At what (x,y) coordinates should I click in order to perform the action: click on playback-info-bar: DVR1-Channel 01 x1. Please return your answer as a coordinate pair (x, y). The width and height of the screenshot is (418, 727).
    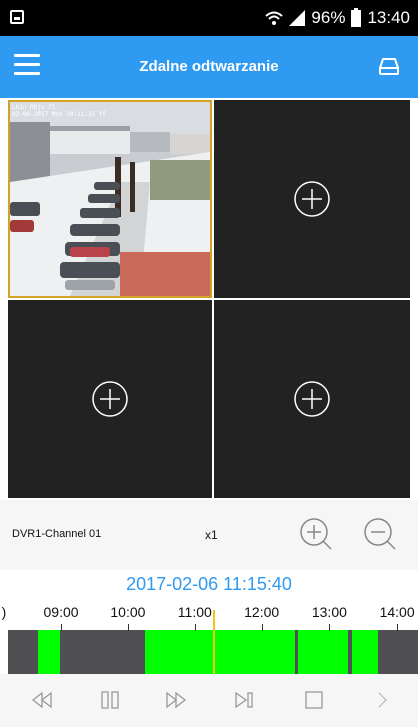
    Looking at the image, I should click on (209, 535).